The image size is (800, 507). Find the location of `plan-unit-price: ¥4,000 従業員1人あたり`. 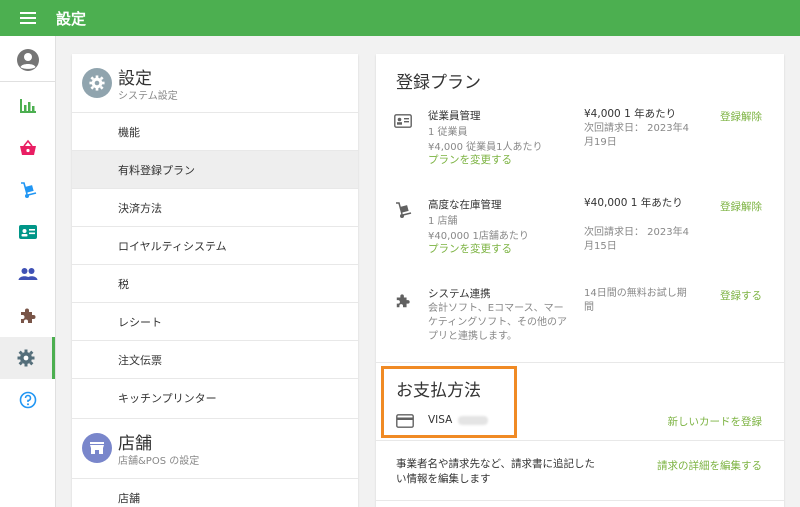

plan-unit-price: ¥4,000 従業員1人あたり is located at coordinates (485, 147).